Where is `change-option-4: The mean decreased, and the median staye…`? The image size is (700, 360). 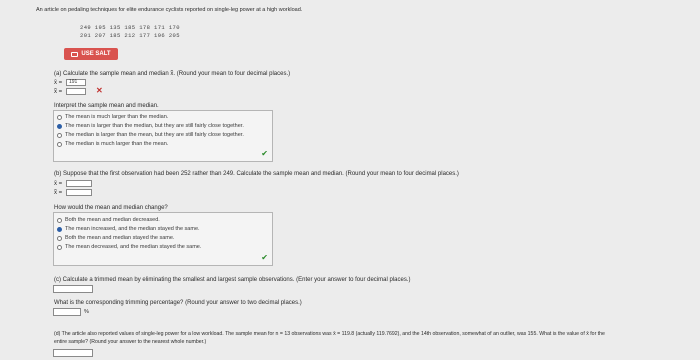
change-option-4: The mean decreased, and the median staye… is located at coordinates (129, 247).